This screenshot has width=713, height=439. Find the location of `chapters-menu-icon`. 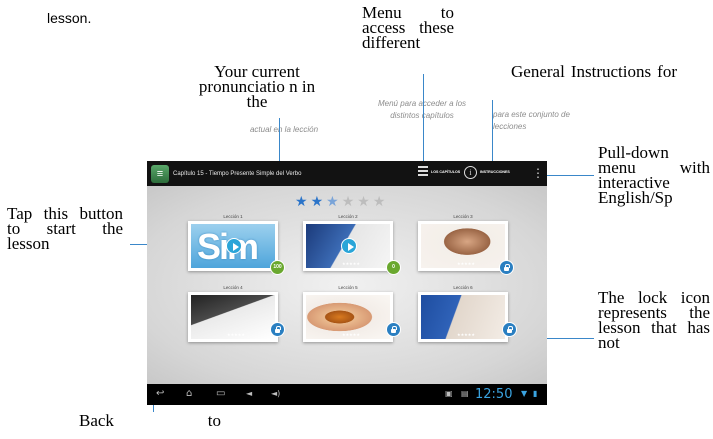

chapters-menu-icon is located at coordinates (423, 173).